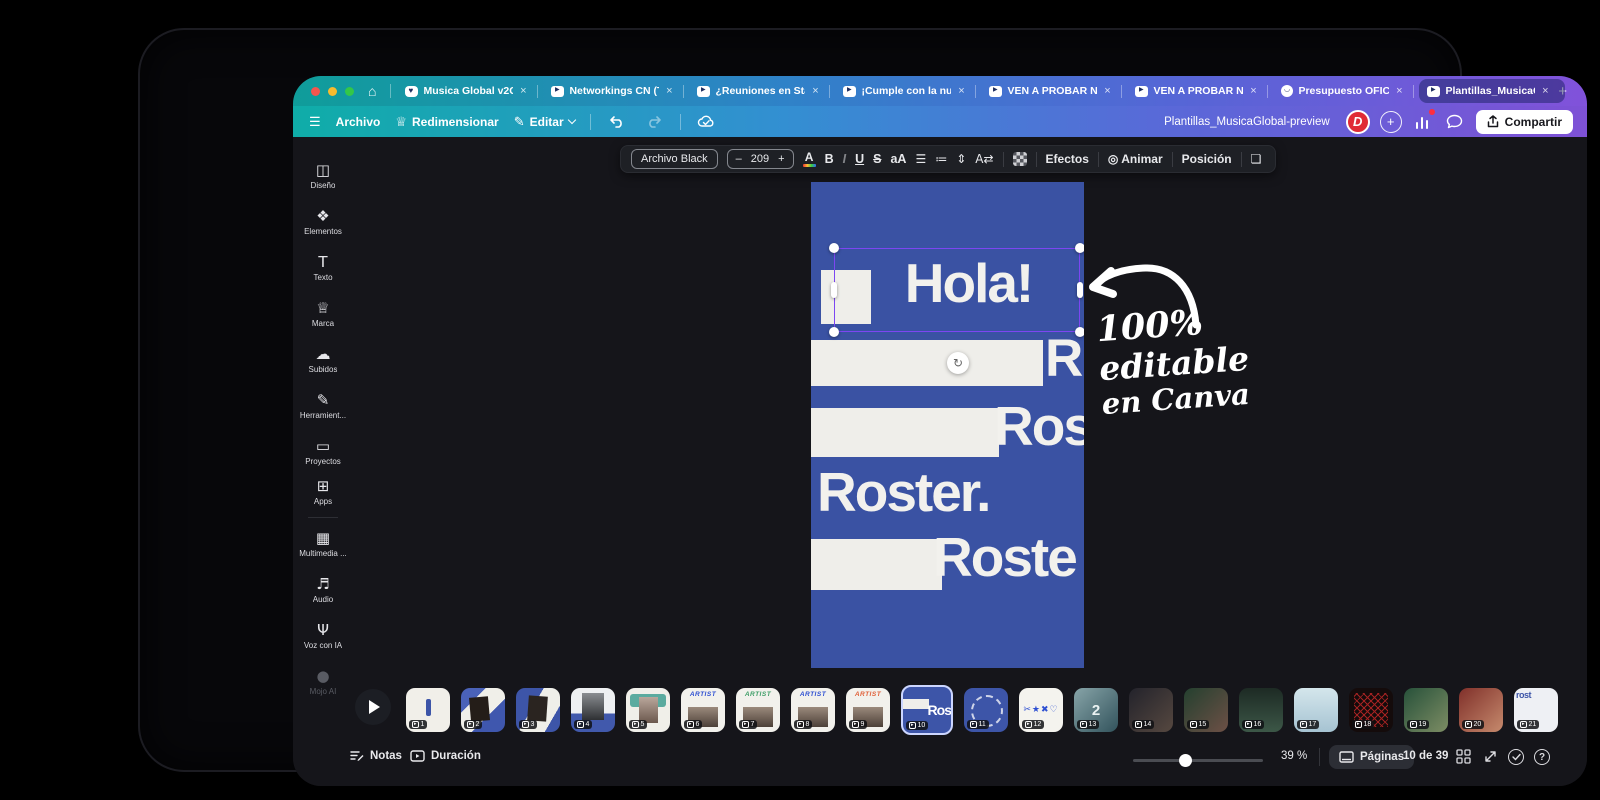 This screenshot has height=800, width=1600. What do you see at coordinates (1536, 710) in the screenshot?
I see `page-thumbnail: rost ▸ 21` at bounding box center [1536, 710].